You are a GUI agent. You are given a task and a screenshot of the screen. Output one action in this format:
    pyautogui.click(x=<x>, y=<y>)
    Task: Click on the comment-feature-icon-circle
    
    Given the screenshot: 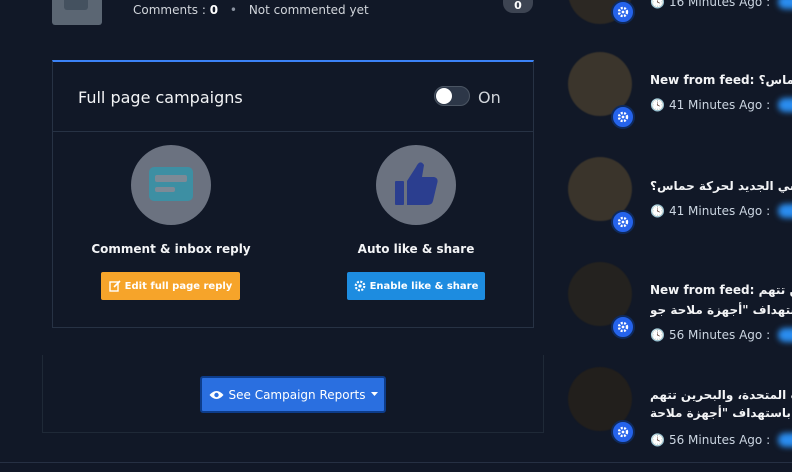 What is the action you would take?
    pyautogui.click(x=171, y=185)
    